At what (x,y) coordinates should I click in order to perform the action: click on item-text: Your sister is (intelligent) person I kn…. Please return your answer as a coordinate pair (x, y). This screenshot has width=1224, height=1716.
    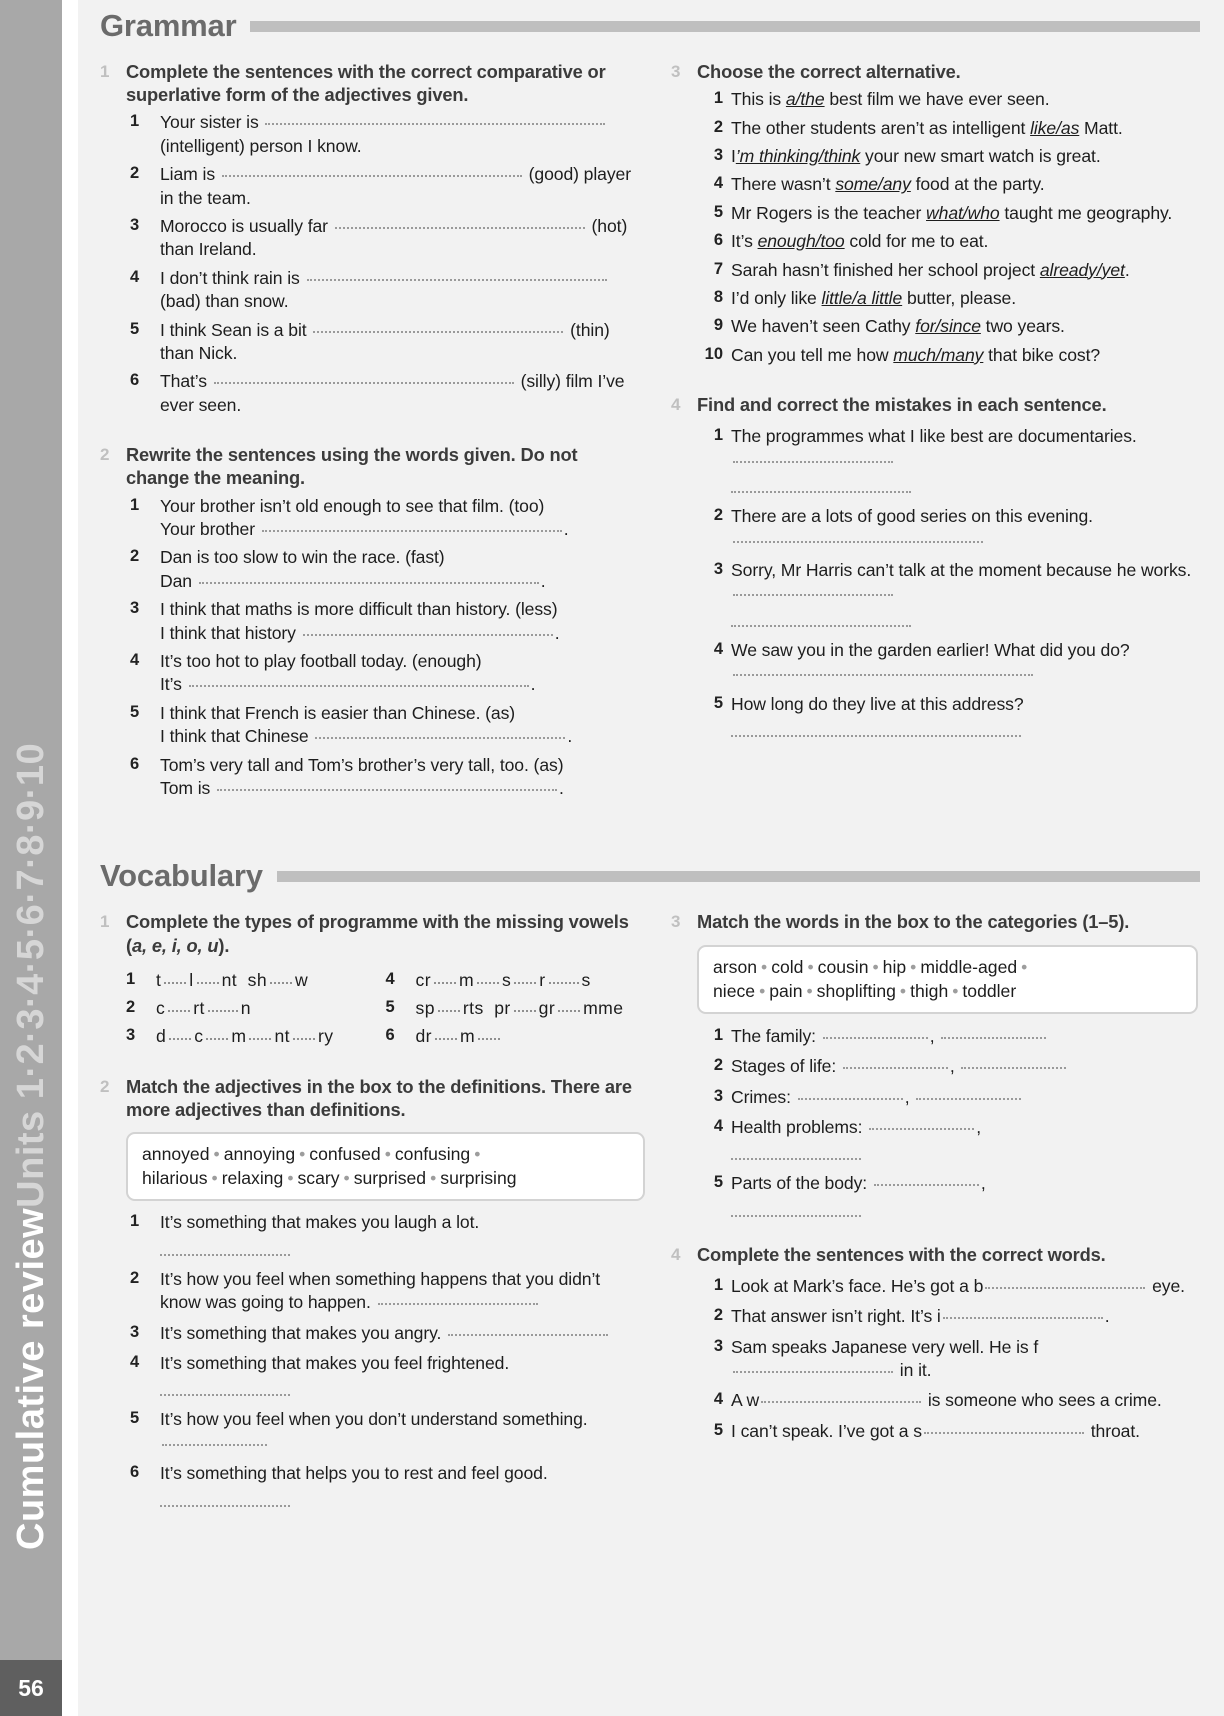
    Looking at the image, I should click on (402, 134).